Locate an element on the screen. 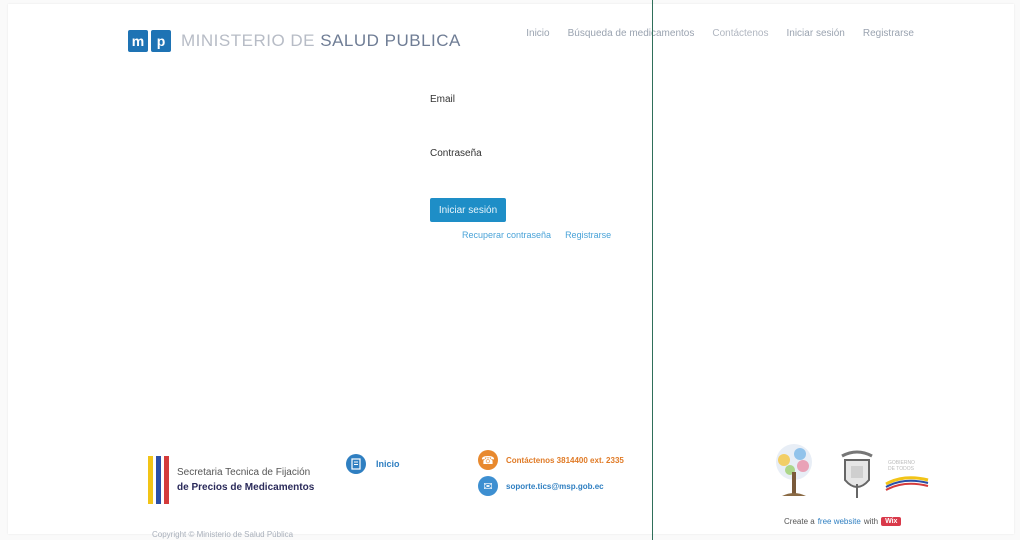  vertical-divider is located at coordinates (652, 270).